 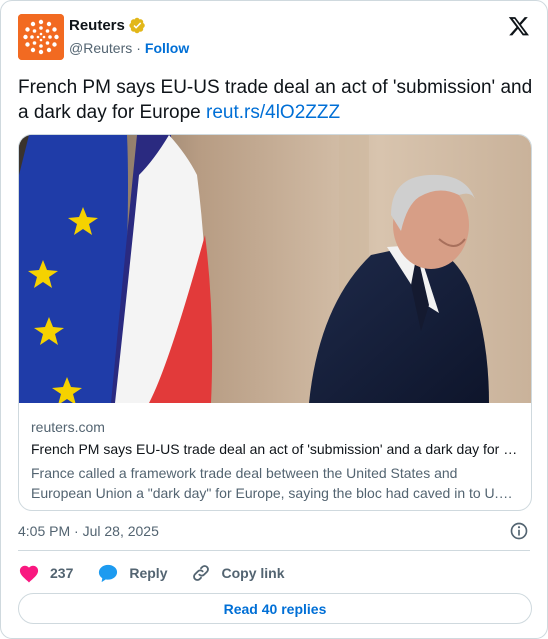 I want to click on link-chain-icon, so click(x=201, y=573).